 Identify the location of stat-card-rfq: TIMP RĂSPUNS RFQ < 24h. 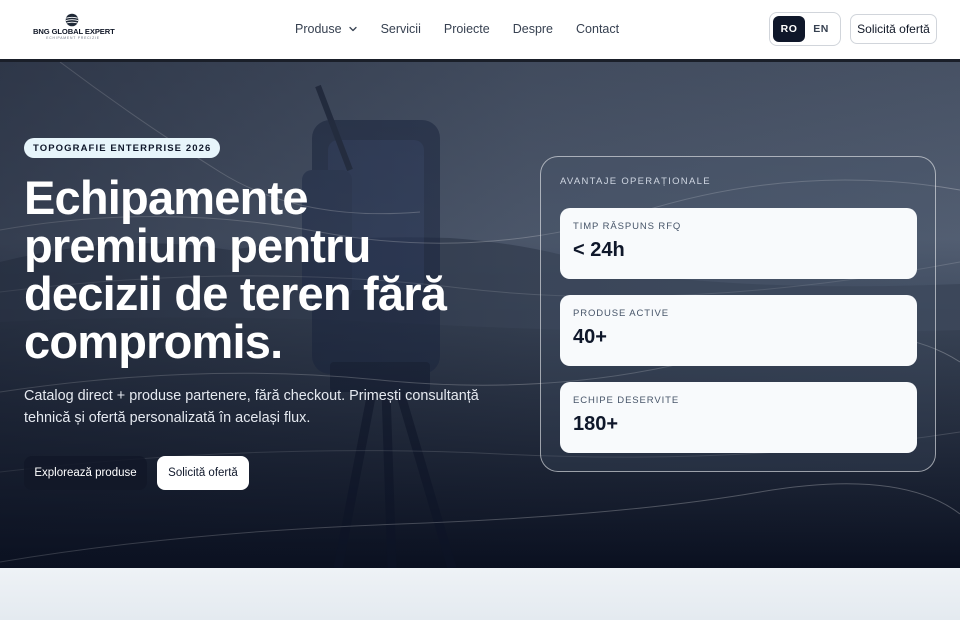
(738, 243).